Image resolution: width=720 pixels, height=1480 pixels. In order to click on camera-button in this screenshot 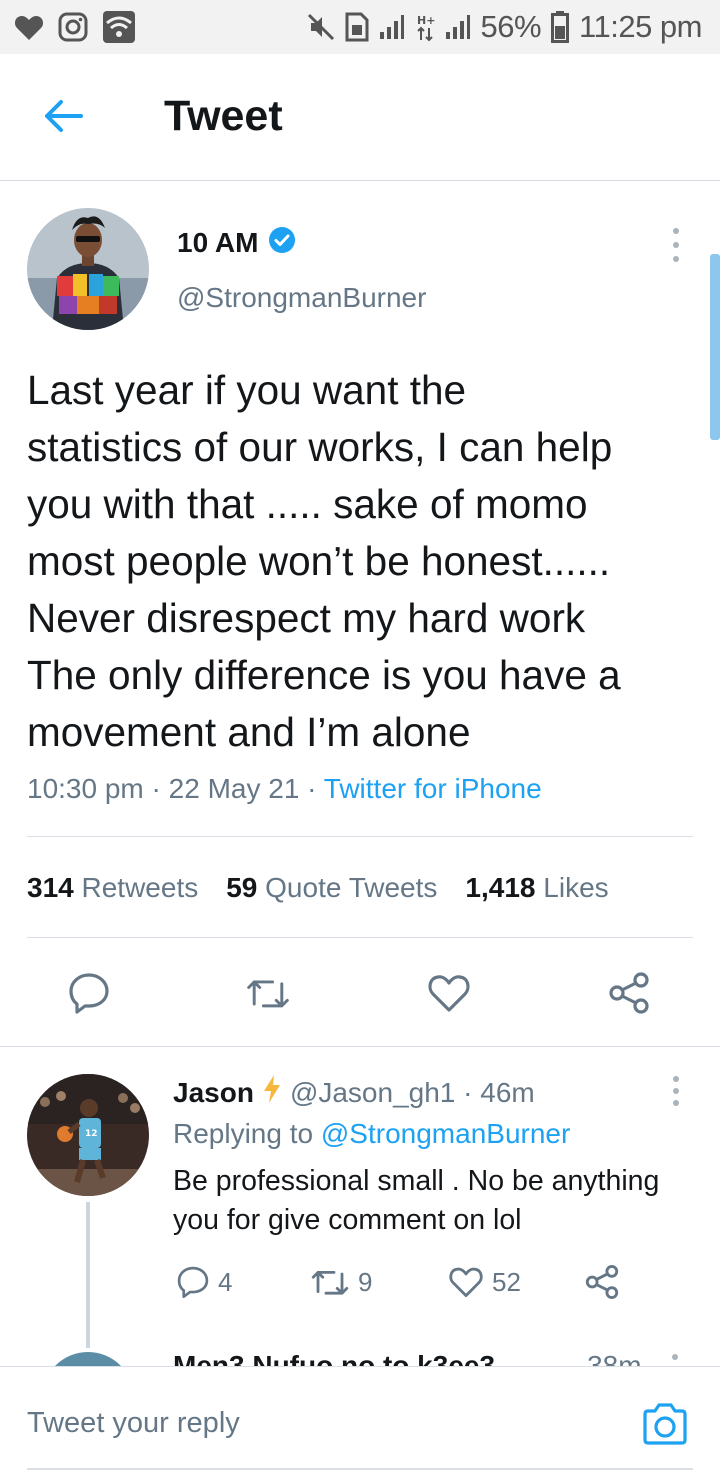, I will do `click(665, 1424)`.